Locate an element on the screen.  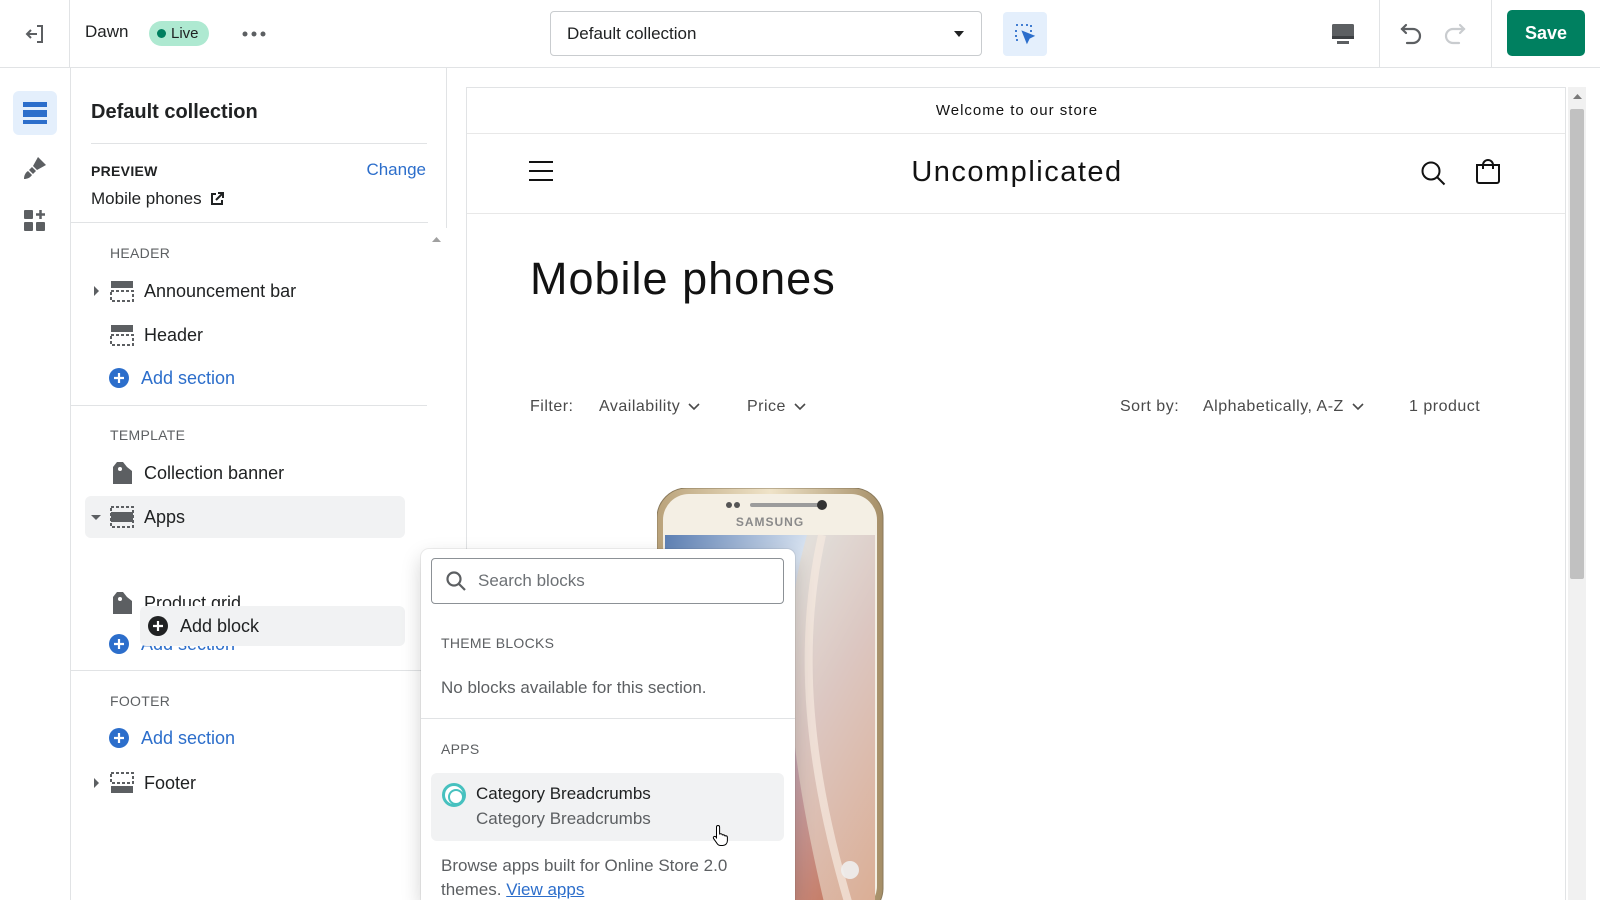
sort-select: Alphabetically, A-Z is located at coordinates (1283, 407).